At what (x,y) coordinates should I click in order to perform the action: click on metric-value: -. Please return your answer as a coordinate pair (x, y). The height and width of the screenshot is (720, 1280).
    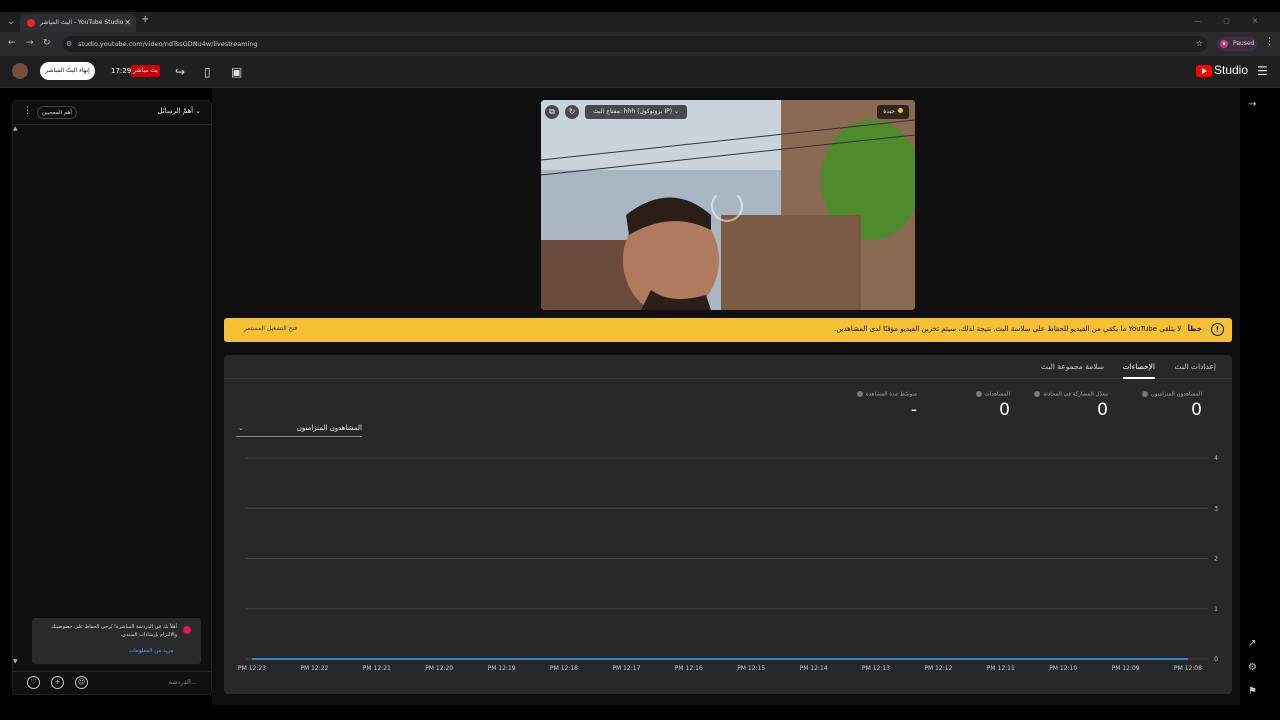
    Looking at the image, I should click on (913, 409).